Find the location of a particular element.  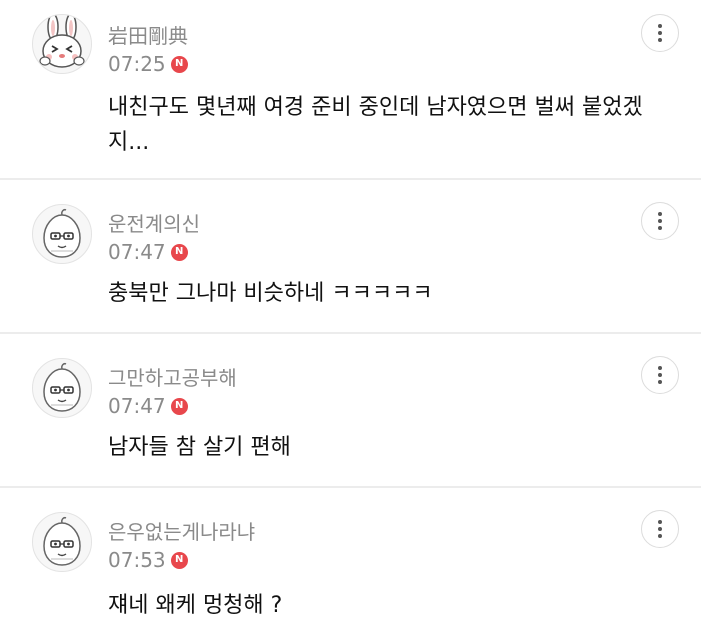

comment-text: 남자들 참 살기 편해 is located at coordinates (199, 447).